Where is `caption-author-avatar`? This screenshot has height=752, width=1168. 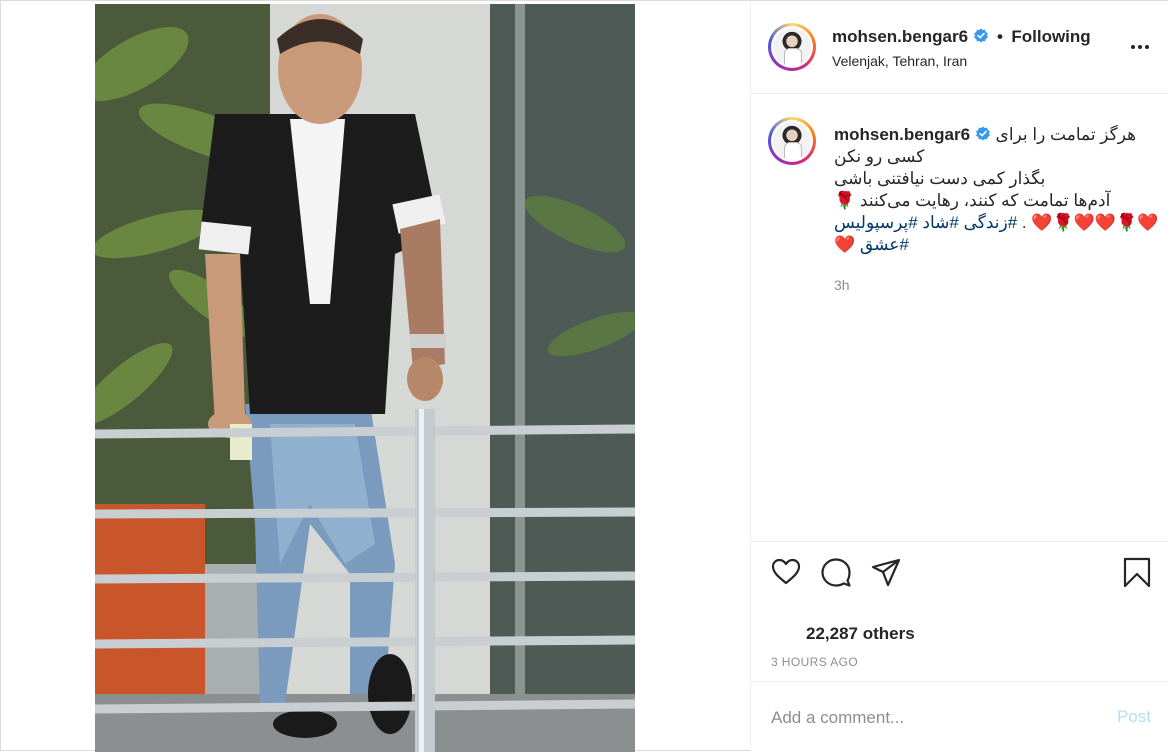 caption-author-avatar is located at coordinates (792, 141).